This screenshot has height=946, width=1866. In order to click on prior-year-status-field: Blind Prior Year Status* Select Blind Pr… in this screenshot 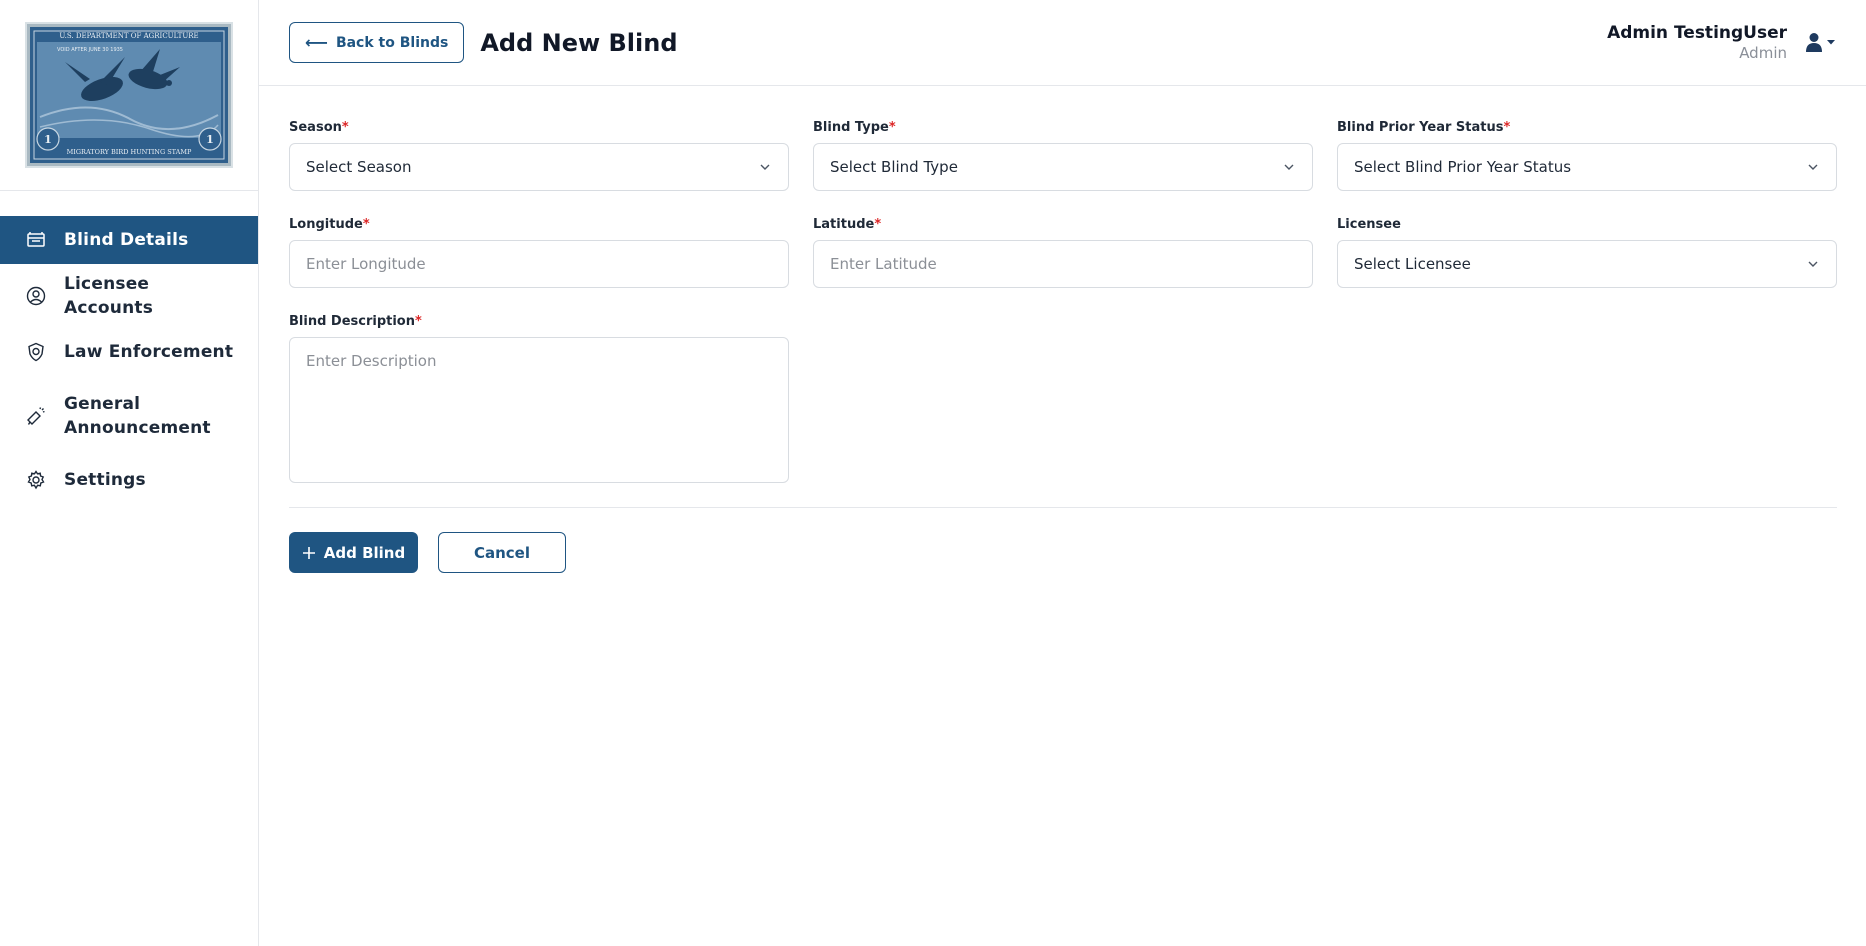, I will do `click(1587, 155)`.